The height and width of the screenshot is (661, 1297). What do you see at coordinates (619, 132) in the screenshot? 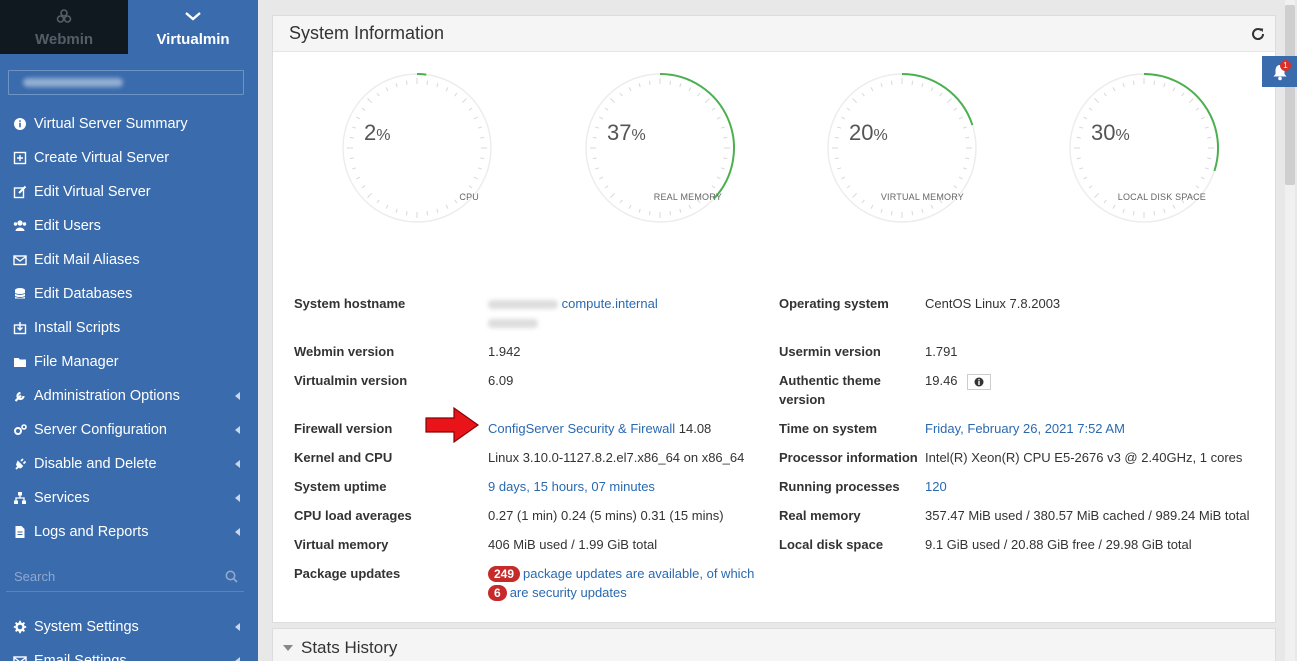
I see `gauge-value: 37` at bounding box center [619, 132].